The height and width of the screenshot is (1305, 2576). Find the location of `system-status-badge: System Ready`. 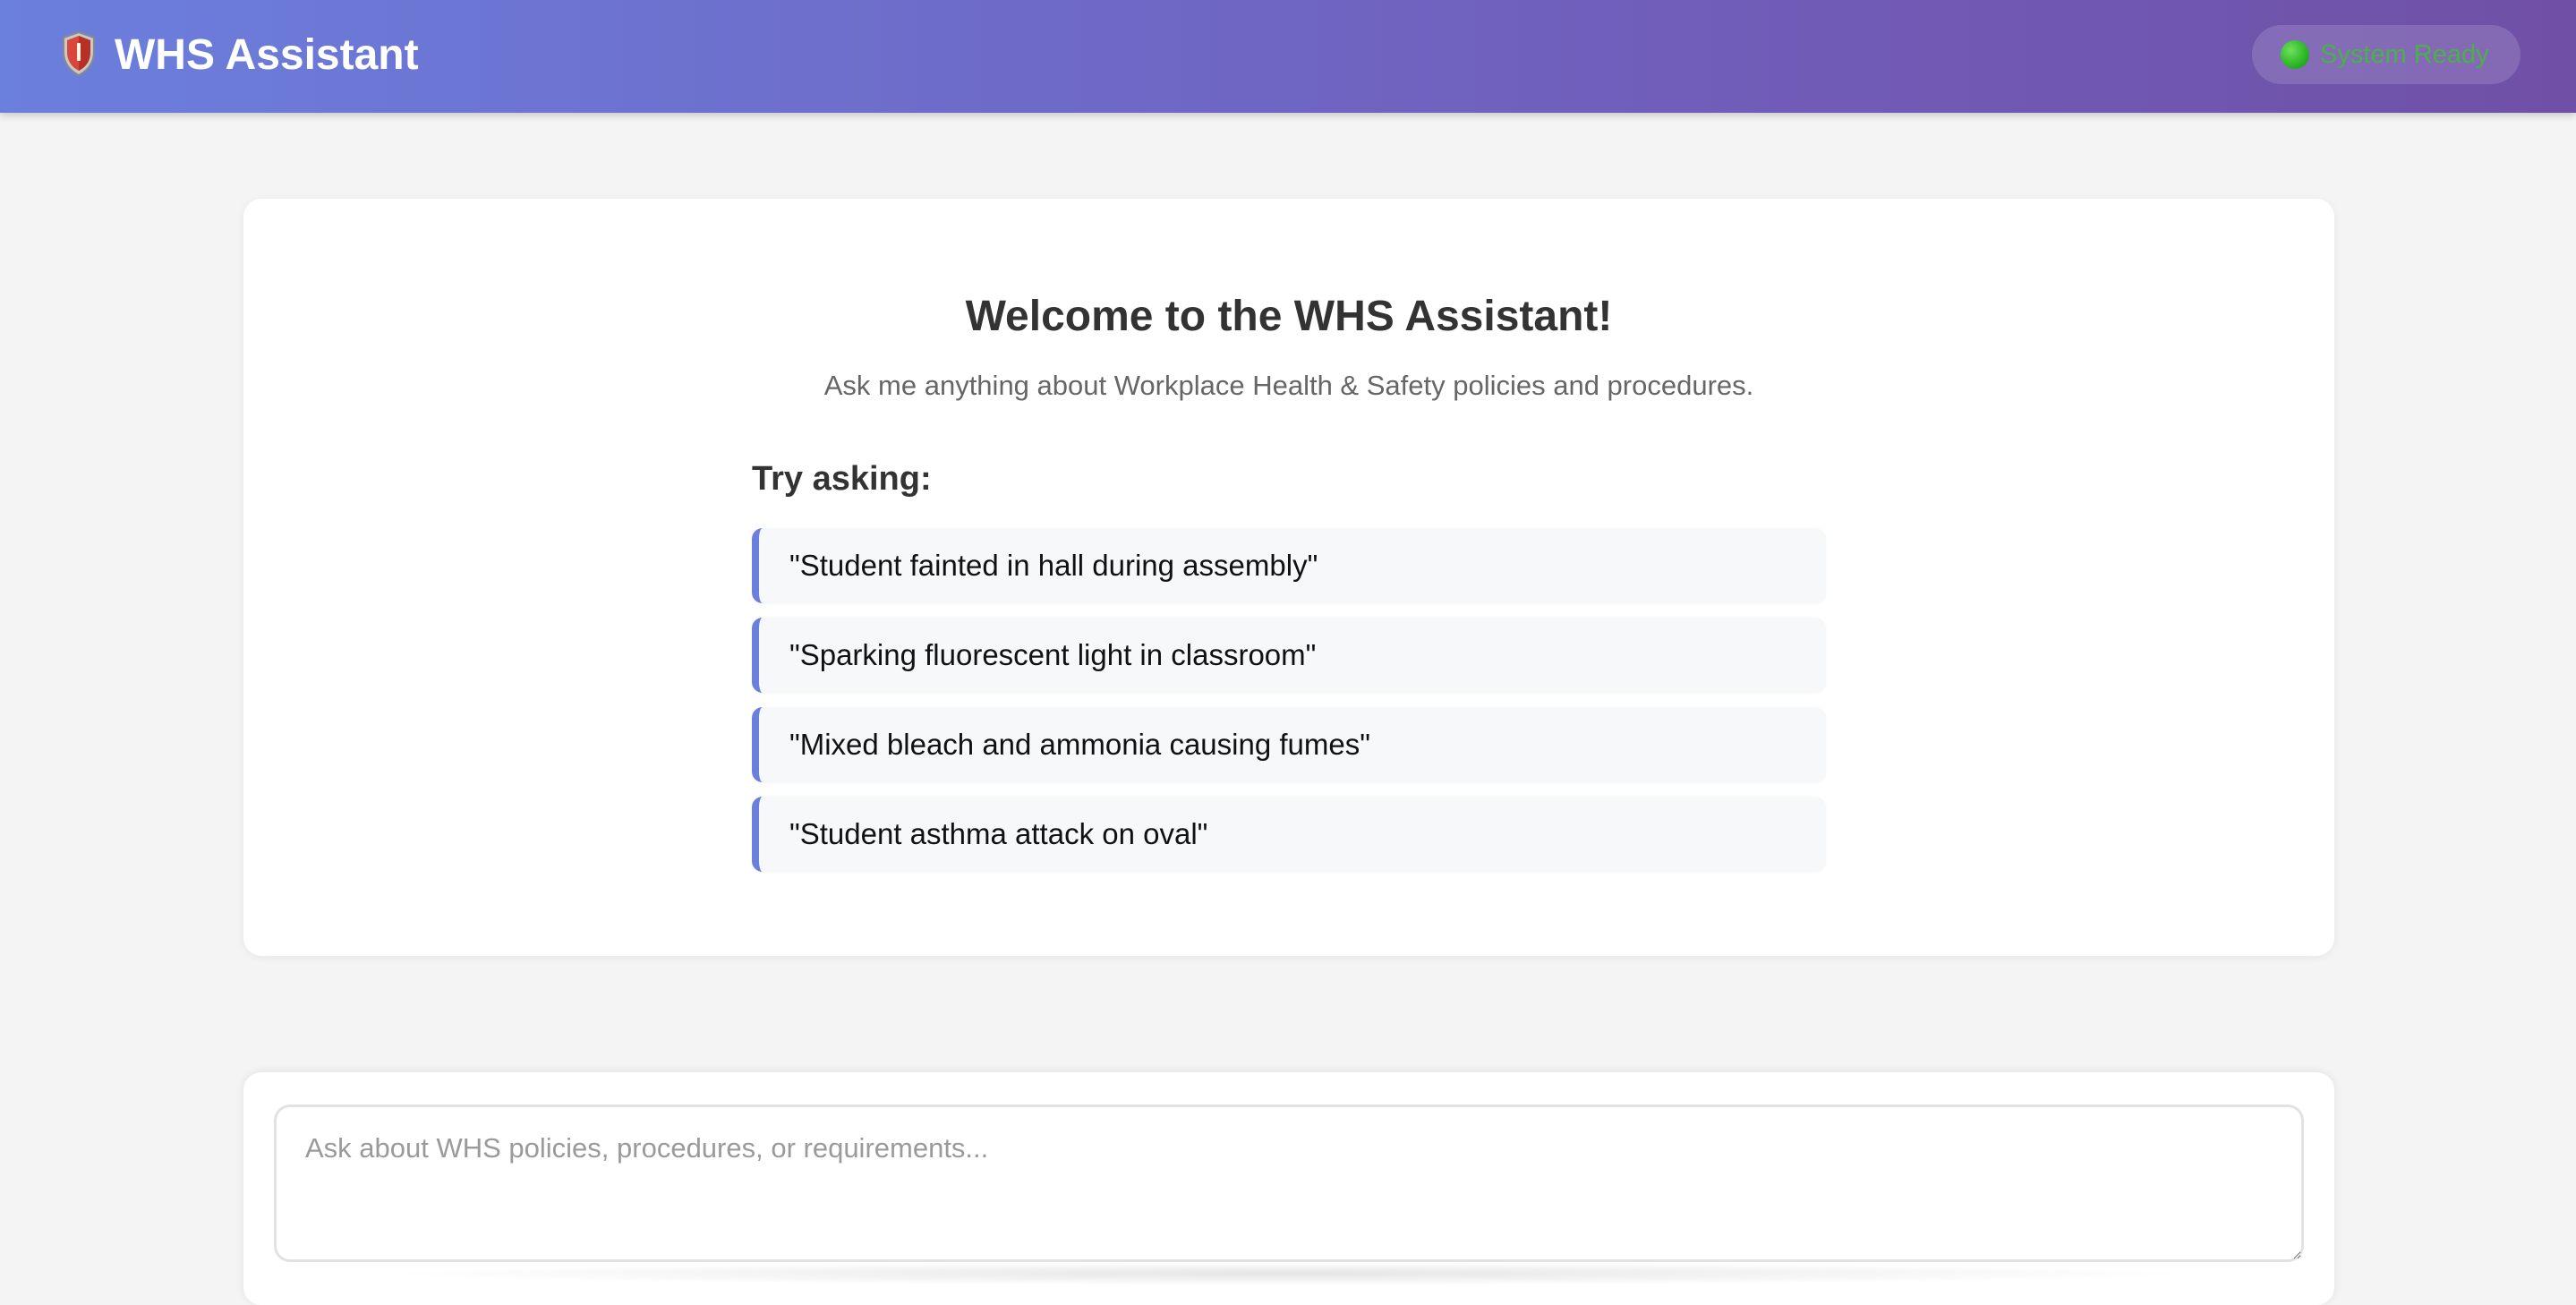

system-status-badge: System Ready is located at coordinates (2386, 54).